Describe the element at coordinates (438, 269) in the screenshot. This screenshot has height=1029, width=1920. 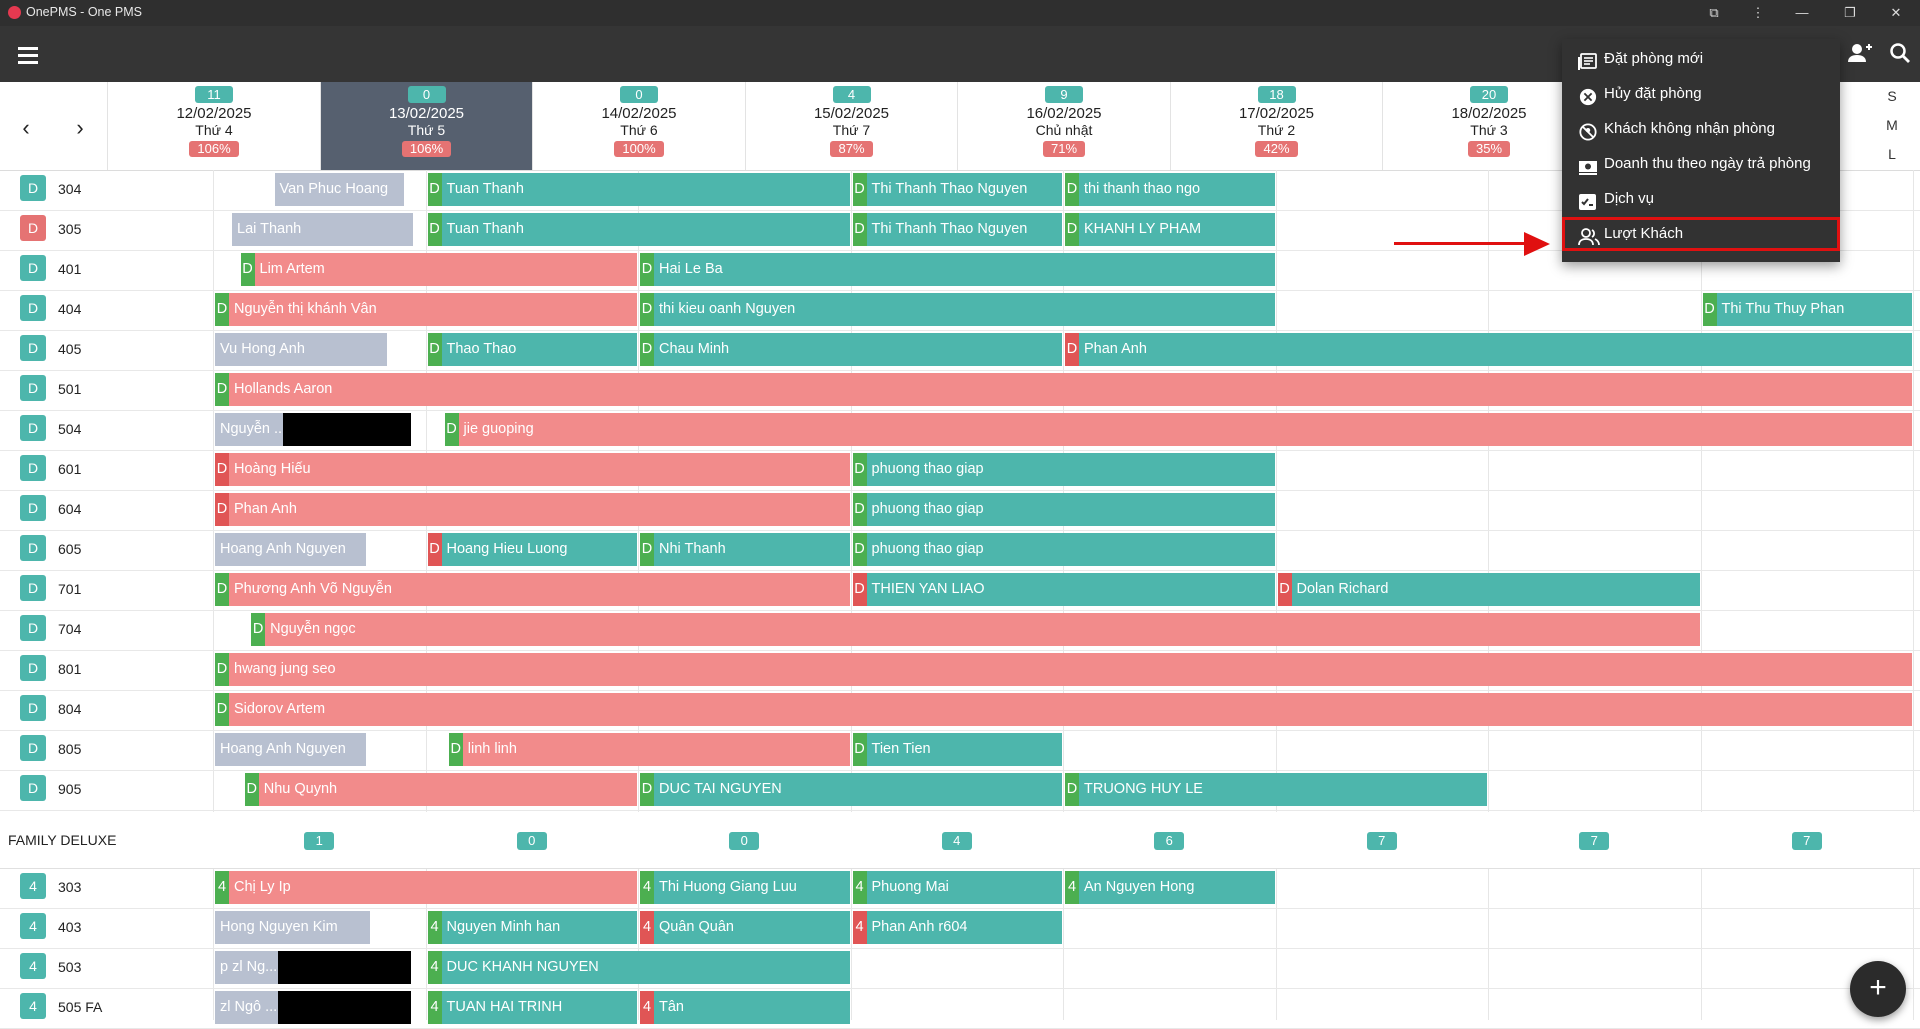
I see `booking-bar: D Lim Artem` at that location.